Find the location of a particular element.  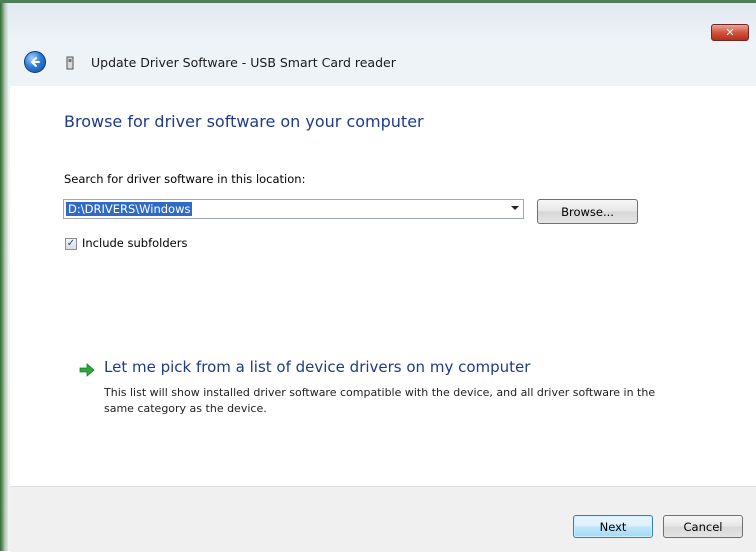

window-left-edge is located at coordinates (4, 275).